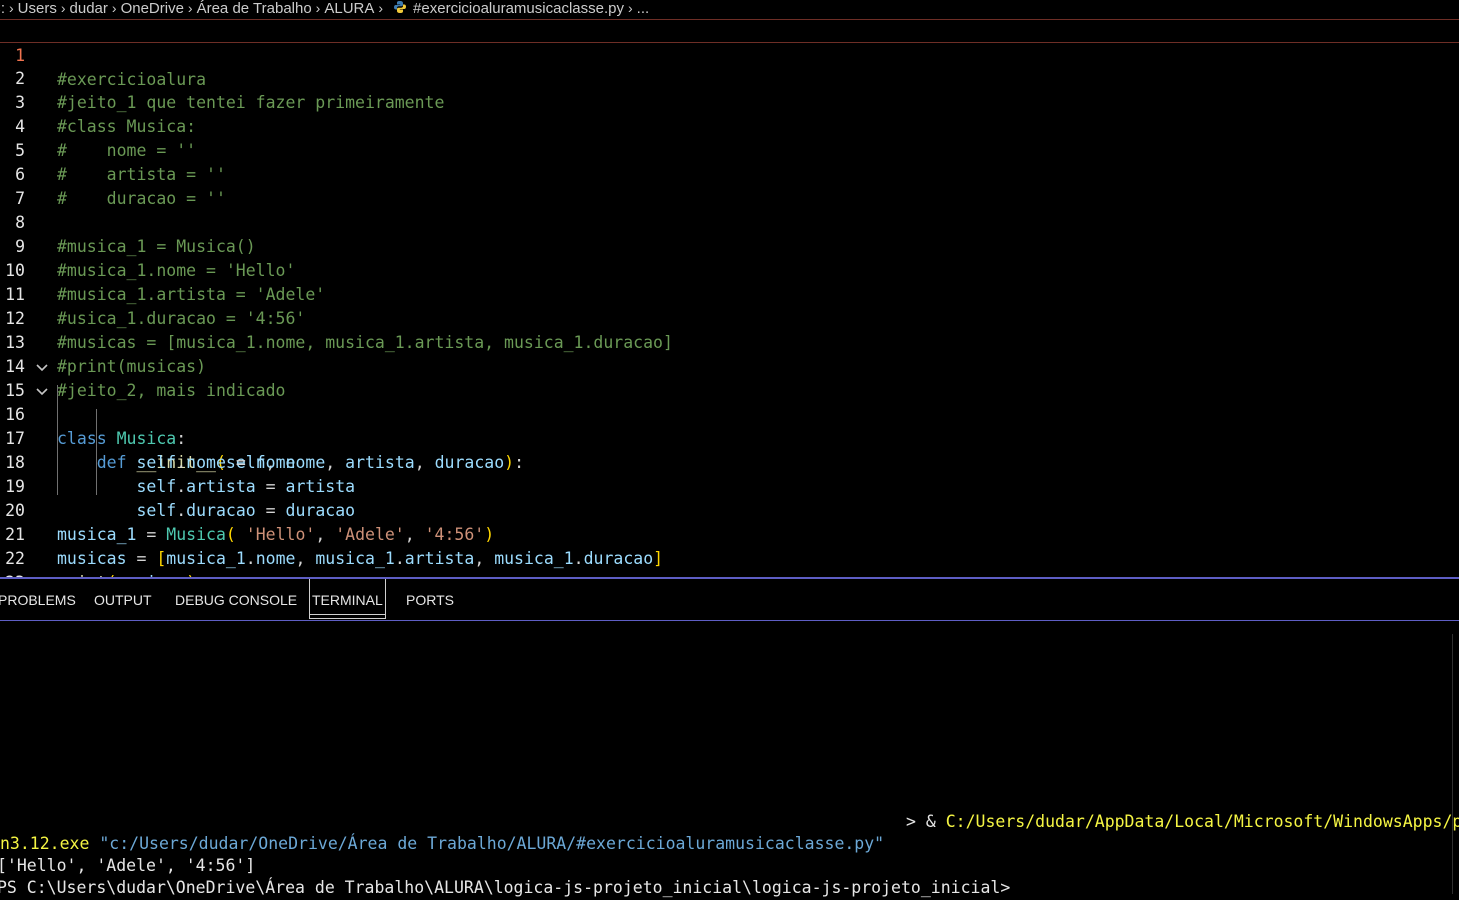  I want to click on tab-debug-console: DEBUG CONSOLE, so click(236, 599).